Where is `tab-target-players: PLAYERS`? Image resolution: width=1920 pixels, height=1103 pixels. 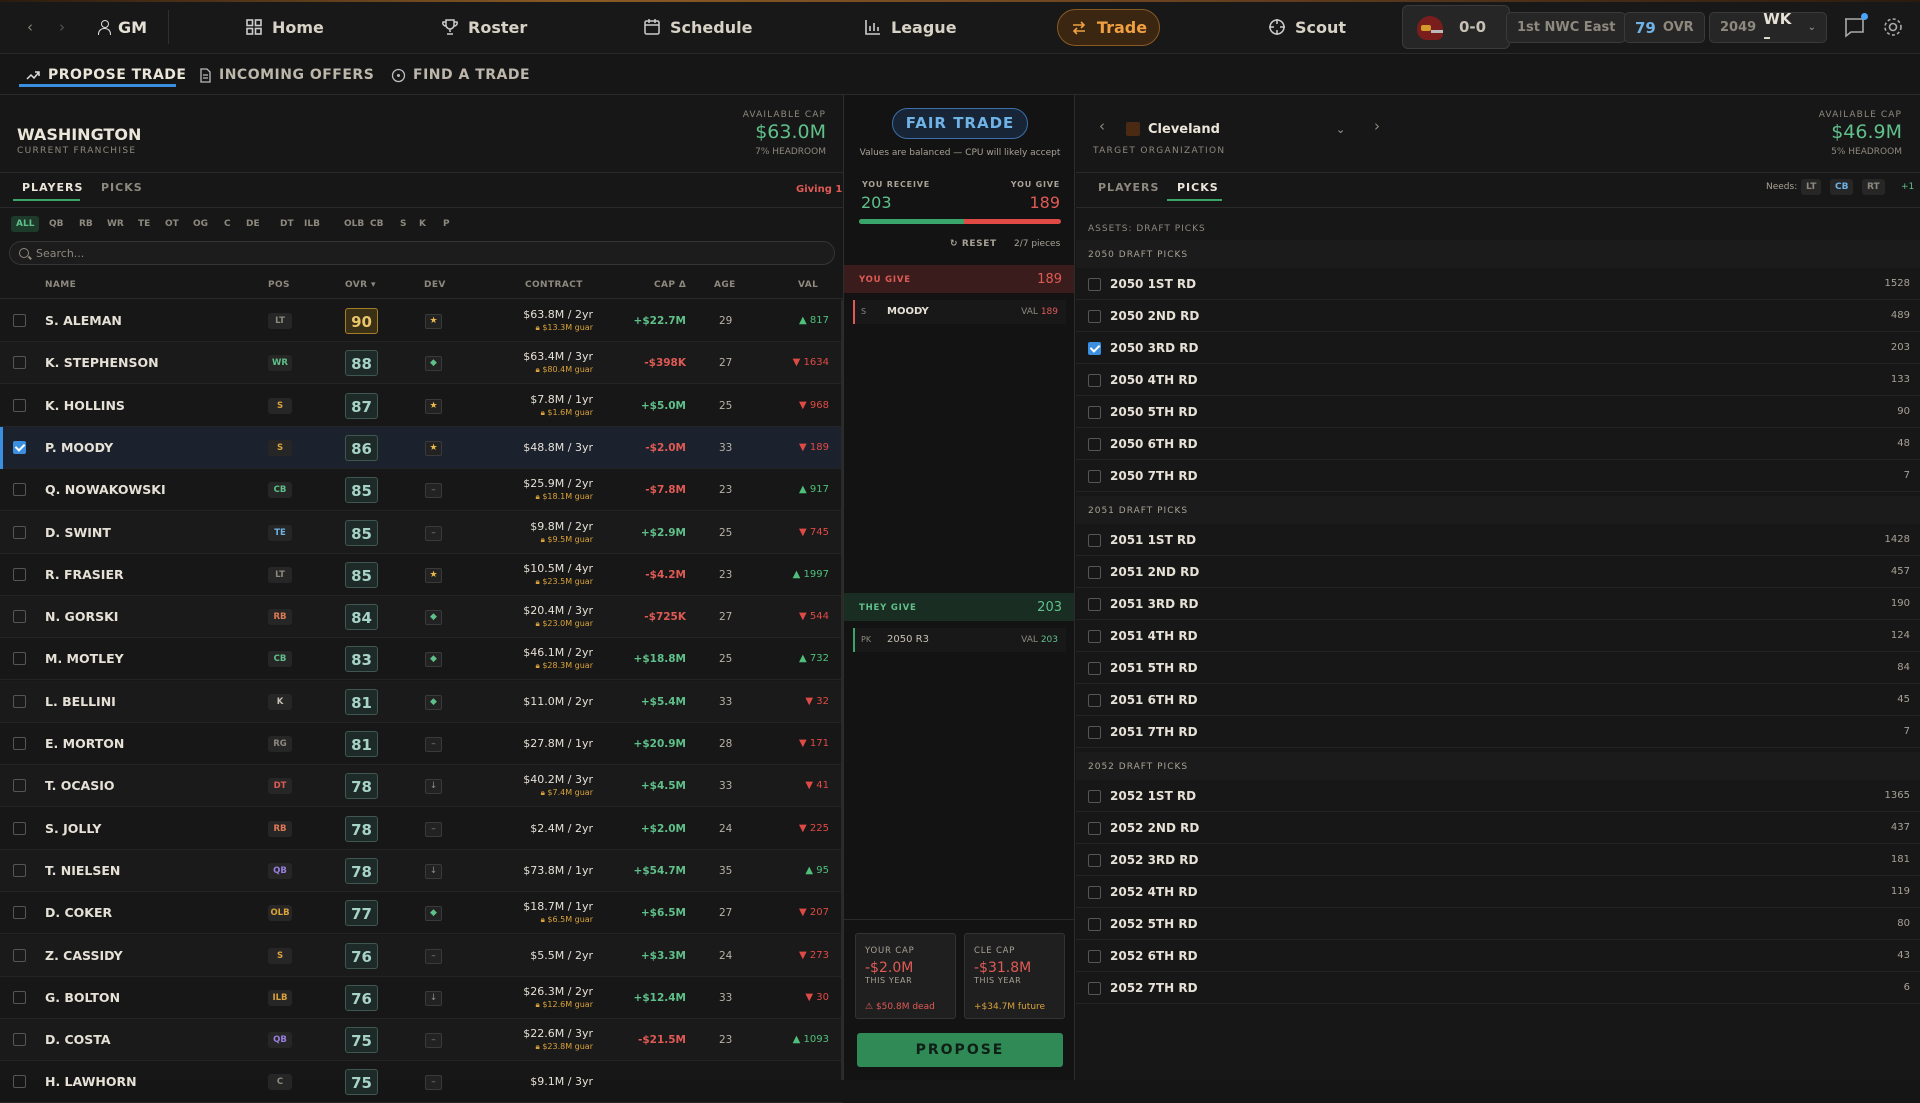
tab-target-players: PLAYERS is located at coordinates (1128, 187).